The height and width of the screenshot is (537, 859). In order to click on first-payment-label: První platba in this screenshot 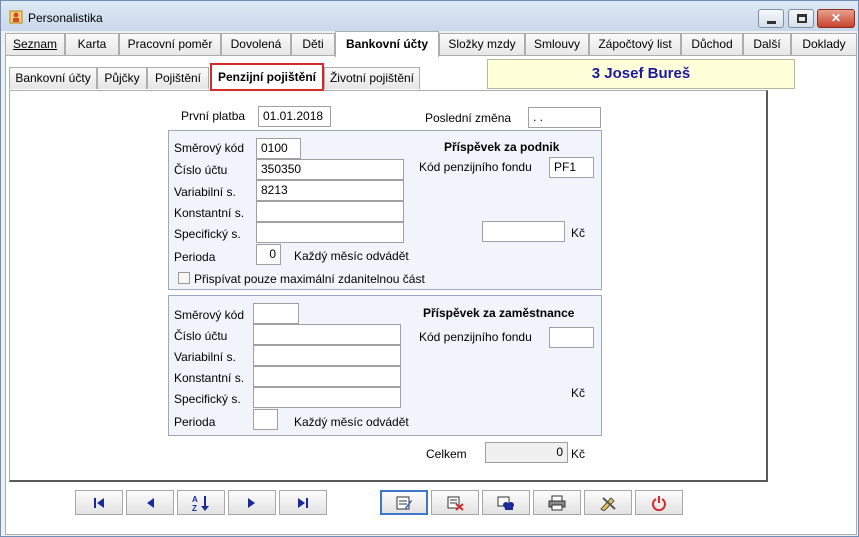, I will do `click(213, 116)`.